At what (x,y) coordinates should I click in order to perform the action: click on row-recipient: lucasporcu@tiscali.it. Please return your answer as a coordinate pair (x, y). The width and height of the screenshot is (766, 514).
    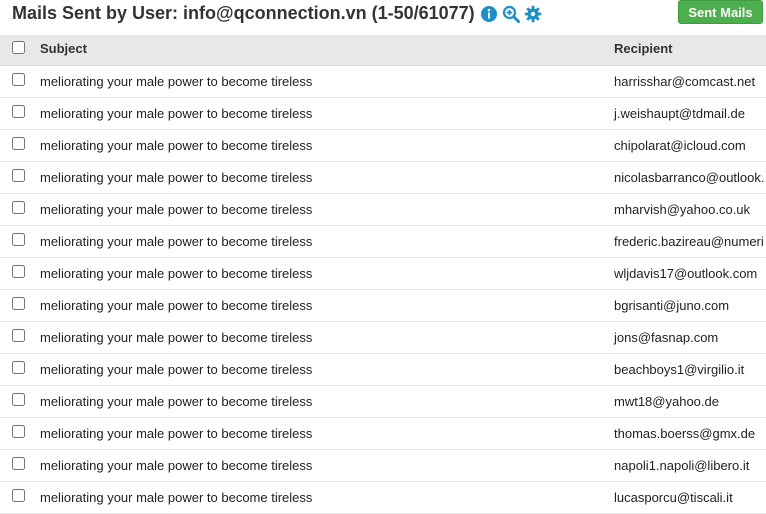
    Looking at the image, I should click on (673, 497).